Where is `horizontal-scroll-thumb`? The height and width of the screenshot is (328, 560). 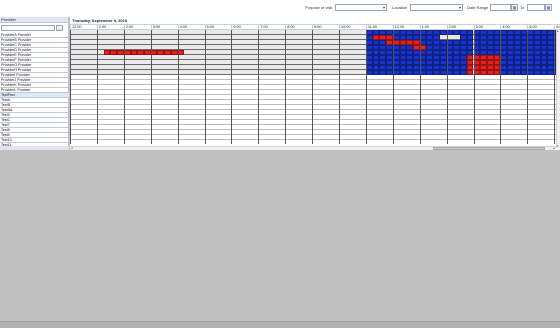 horizontal-scroll-thumb is located at coordinates (489, 148).